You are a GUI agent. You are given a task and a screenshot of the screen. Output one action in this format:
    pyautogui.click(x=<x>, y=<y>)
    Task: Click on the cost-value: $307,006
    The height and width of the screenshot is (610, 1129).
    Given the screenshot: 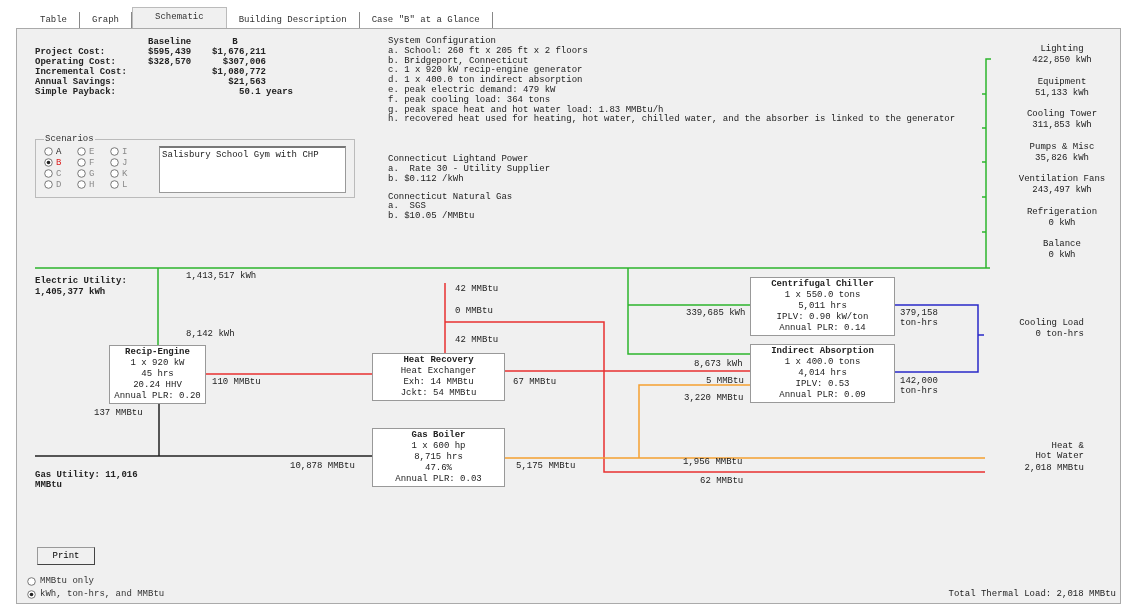 What is the action you would take?
    pyautogui.click(x=243, y=62)
    